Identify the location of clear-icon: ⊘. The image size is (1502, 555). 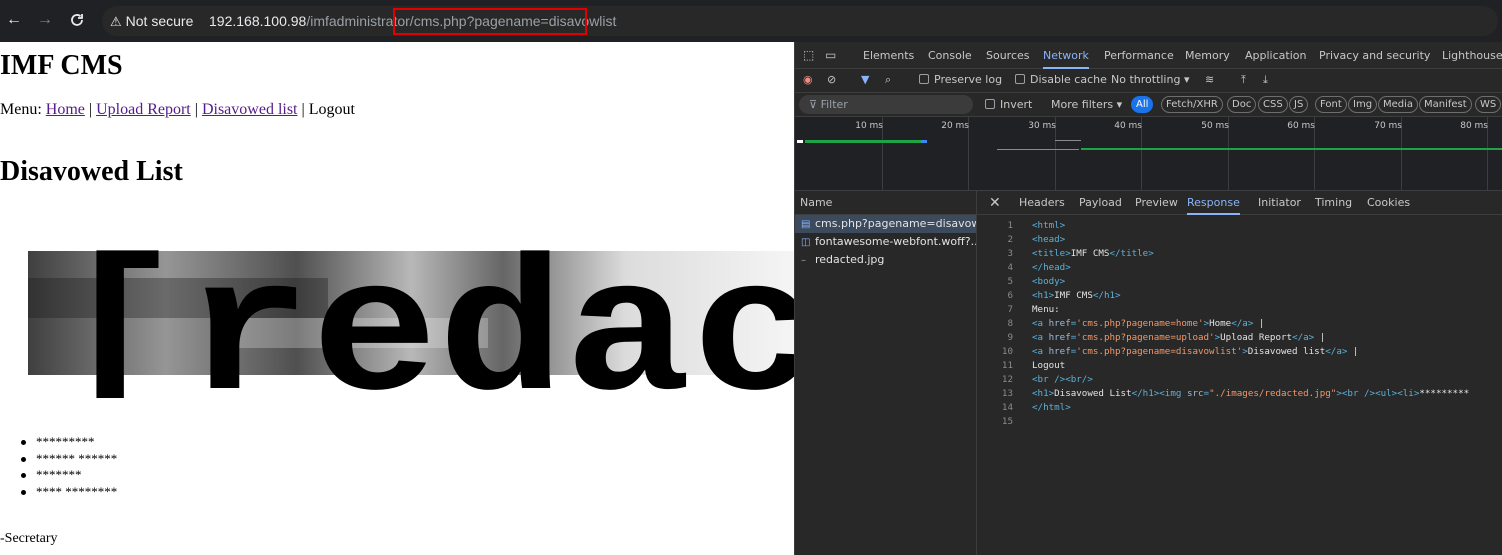
(831, 79).